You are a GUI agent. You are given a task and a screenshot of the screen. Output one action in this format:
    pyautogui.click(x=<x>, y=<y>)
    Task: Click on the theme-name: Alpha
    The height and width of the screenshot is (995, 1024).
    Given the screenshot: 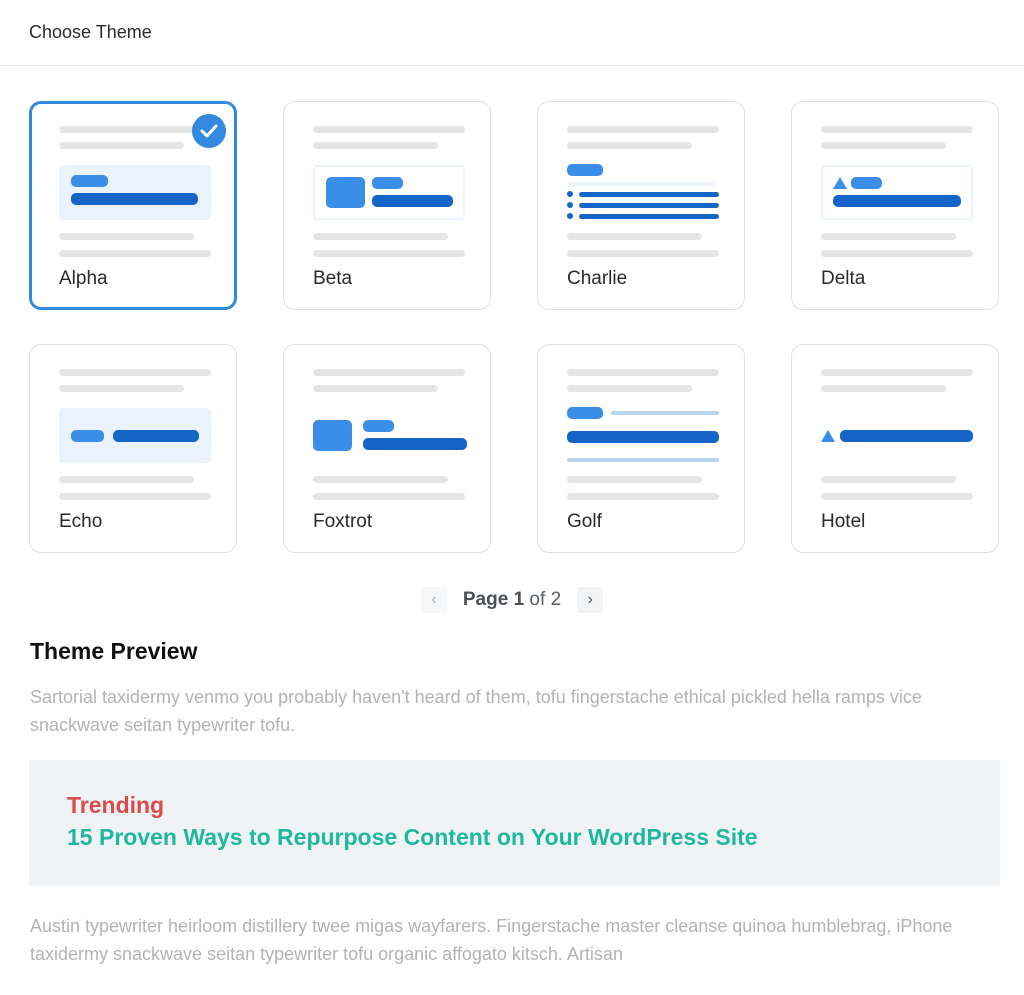 What is the action you would take?
    pyautogui.click(x=83, y=278)
    